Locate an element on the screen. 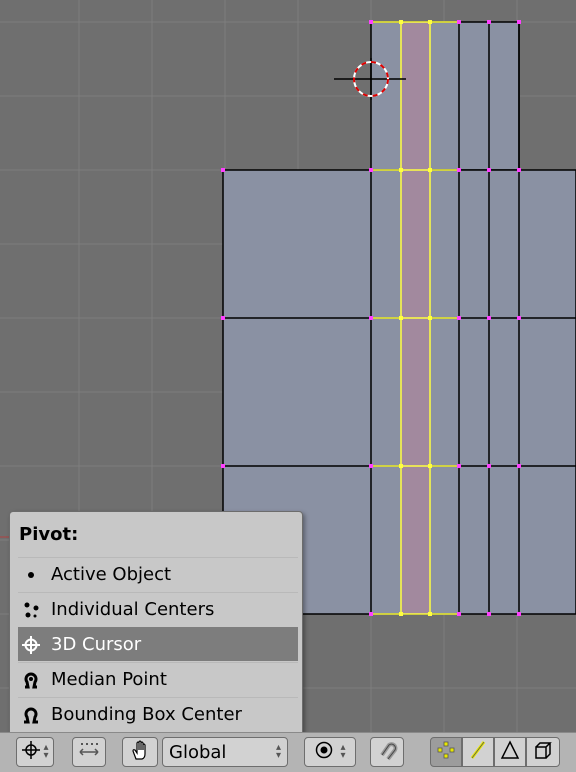  pivot-item-median-point: Median Point is located at coordinates (158, 679).